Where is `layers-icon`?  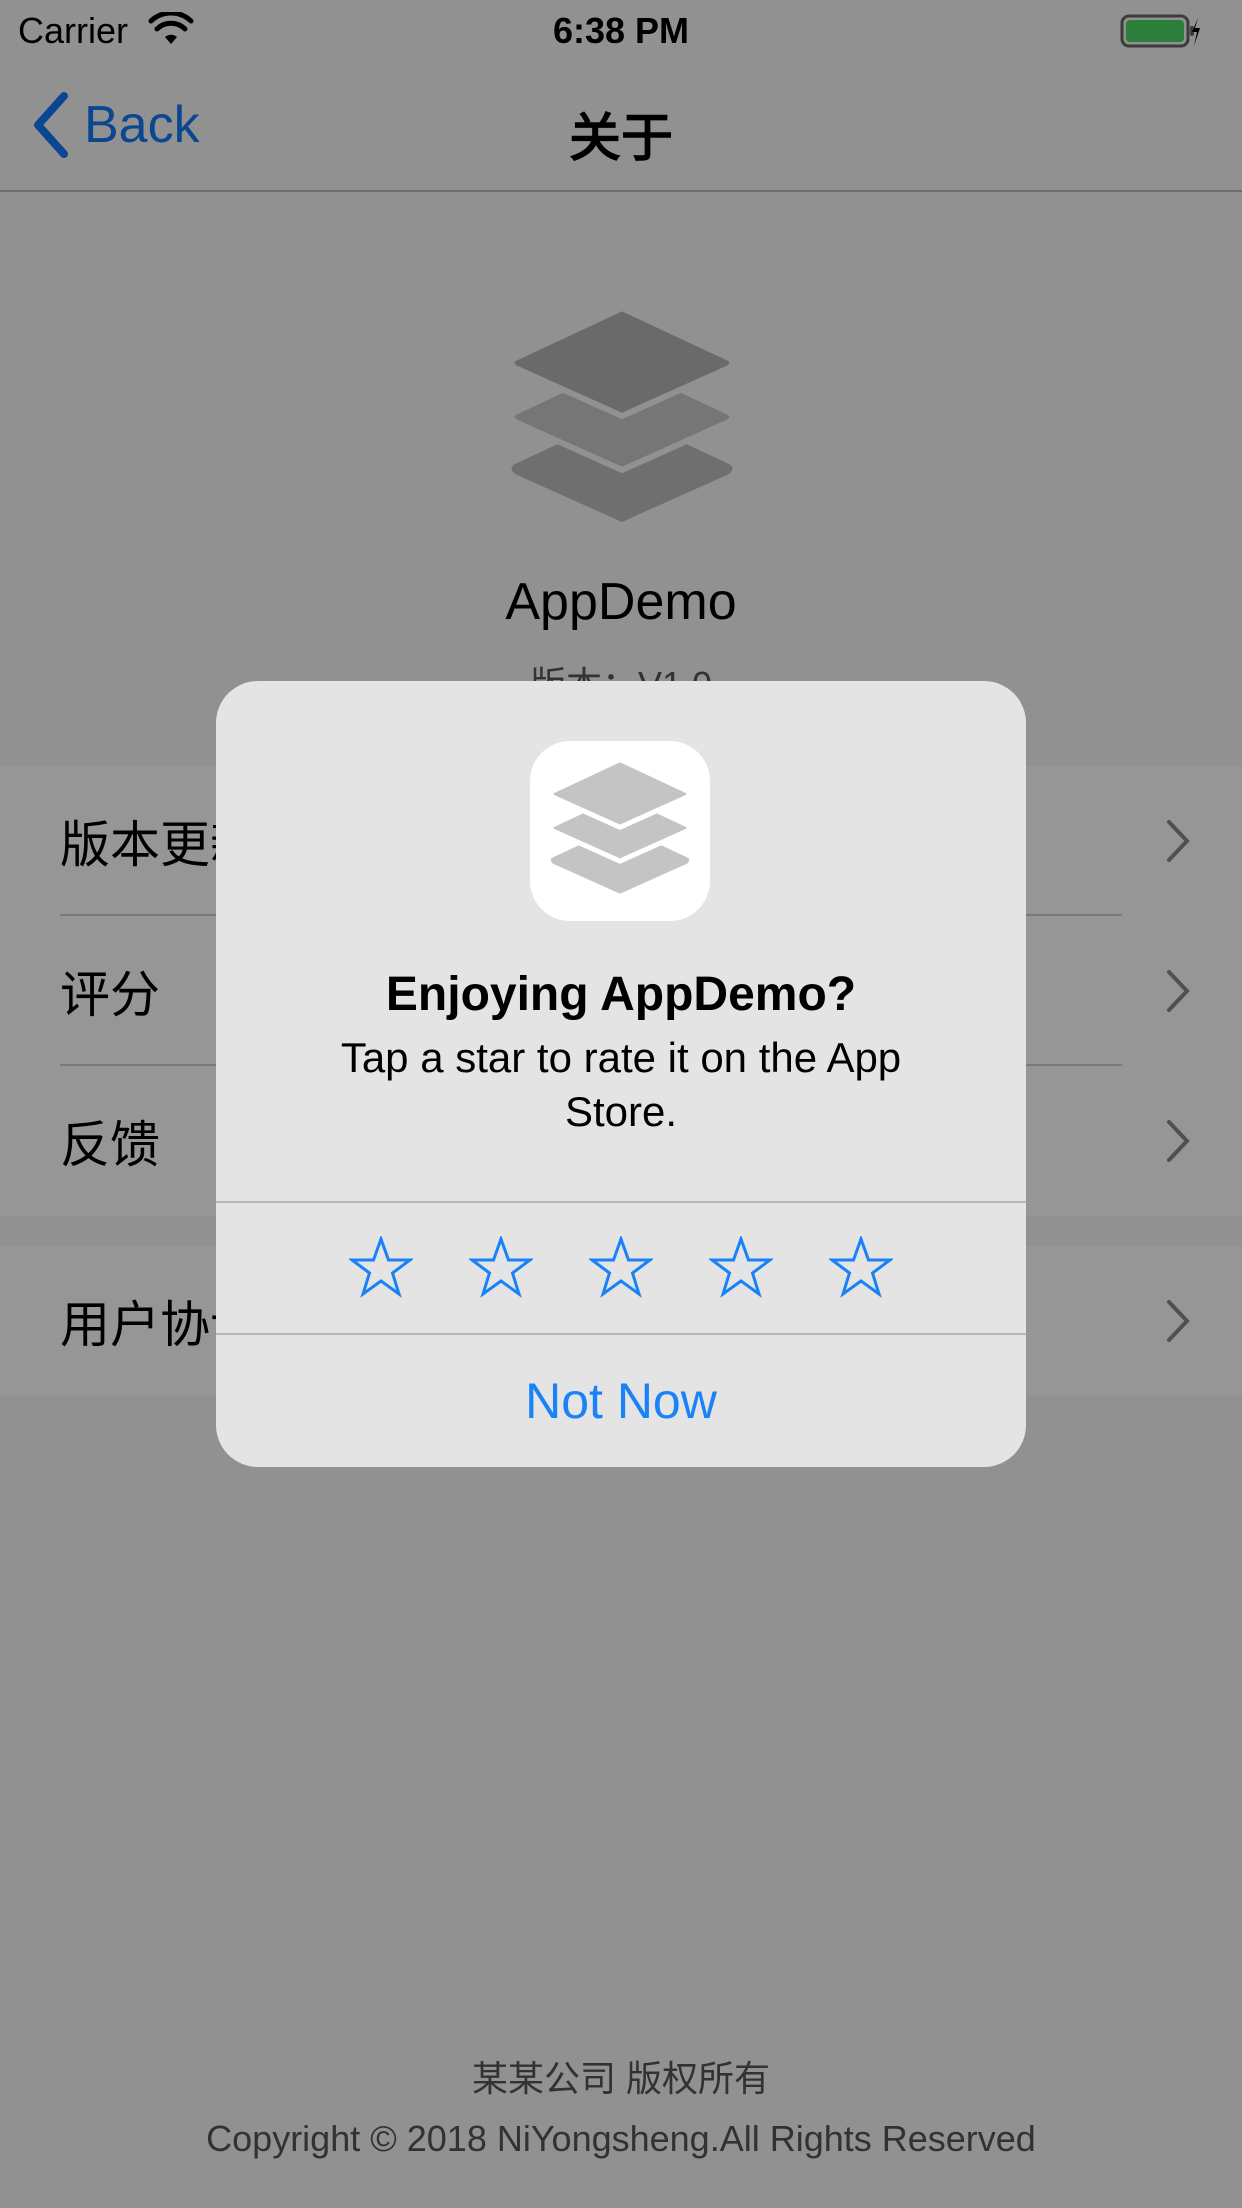
layers-icon is located at coordinates (620, 825).